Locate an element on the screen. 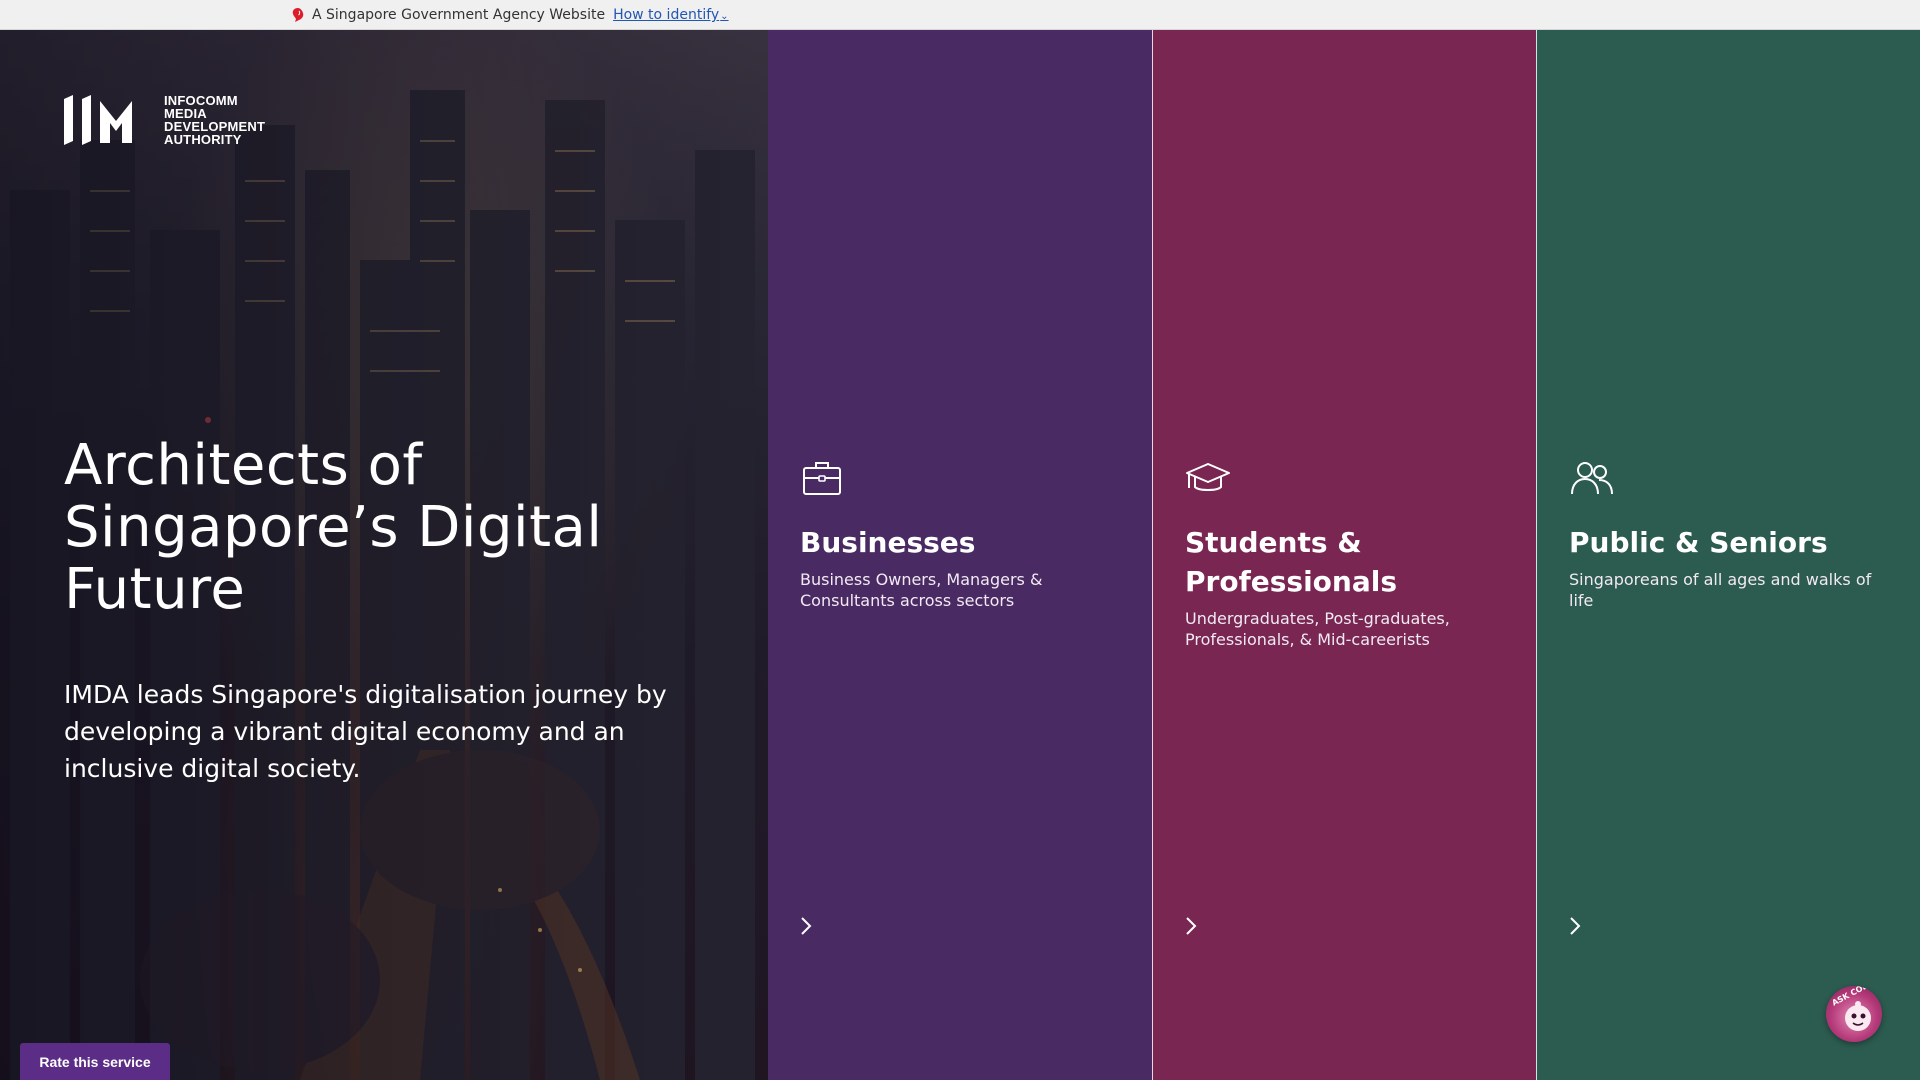 The height and width of the screenshot is (1080, 1920). chevron-down-icon: ⌄ is located at coordinates (724, 16).